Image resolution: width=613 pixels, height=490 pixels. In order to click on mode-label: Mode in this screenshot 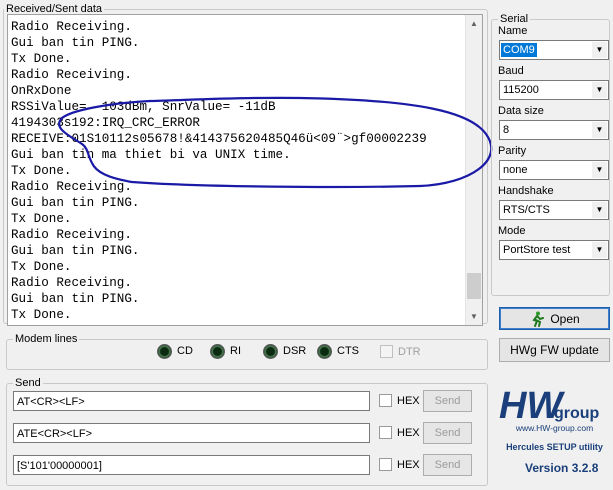, I will do `click(512, 231)`.